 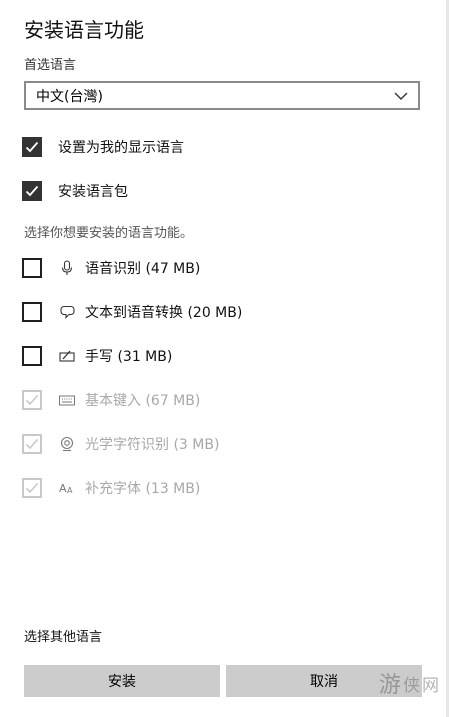 I want to click on chevron-down-icon, so click(x=401, y=96).